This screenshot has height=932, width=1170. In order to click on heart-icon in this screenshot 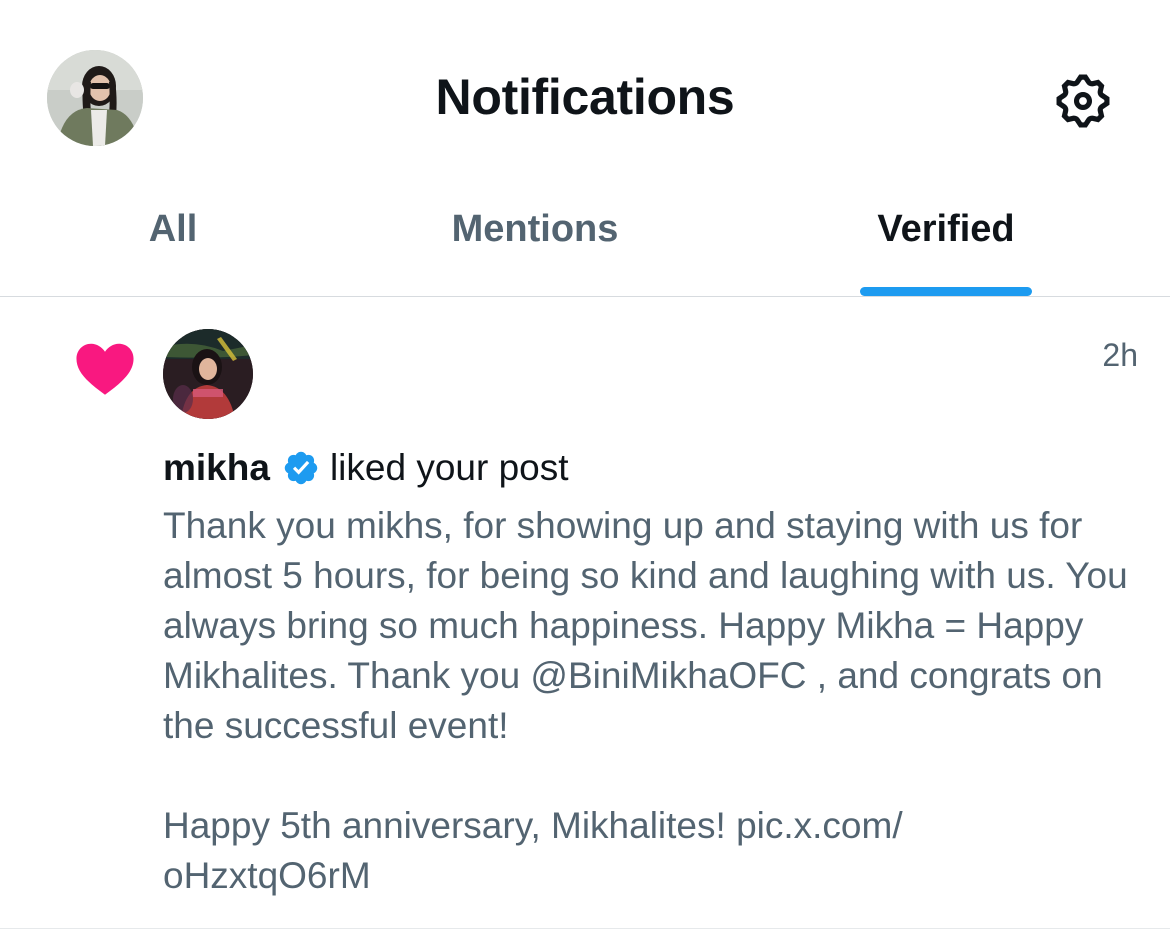, I will do `click(105, 369)`.